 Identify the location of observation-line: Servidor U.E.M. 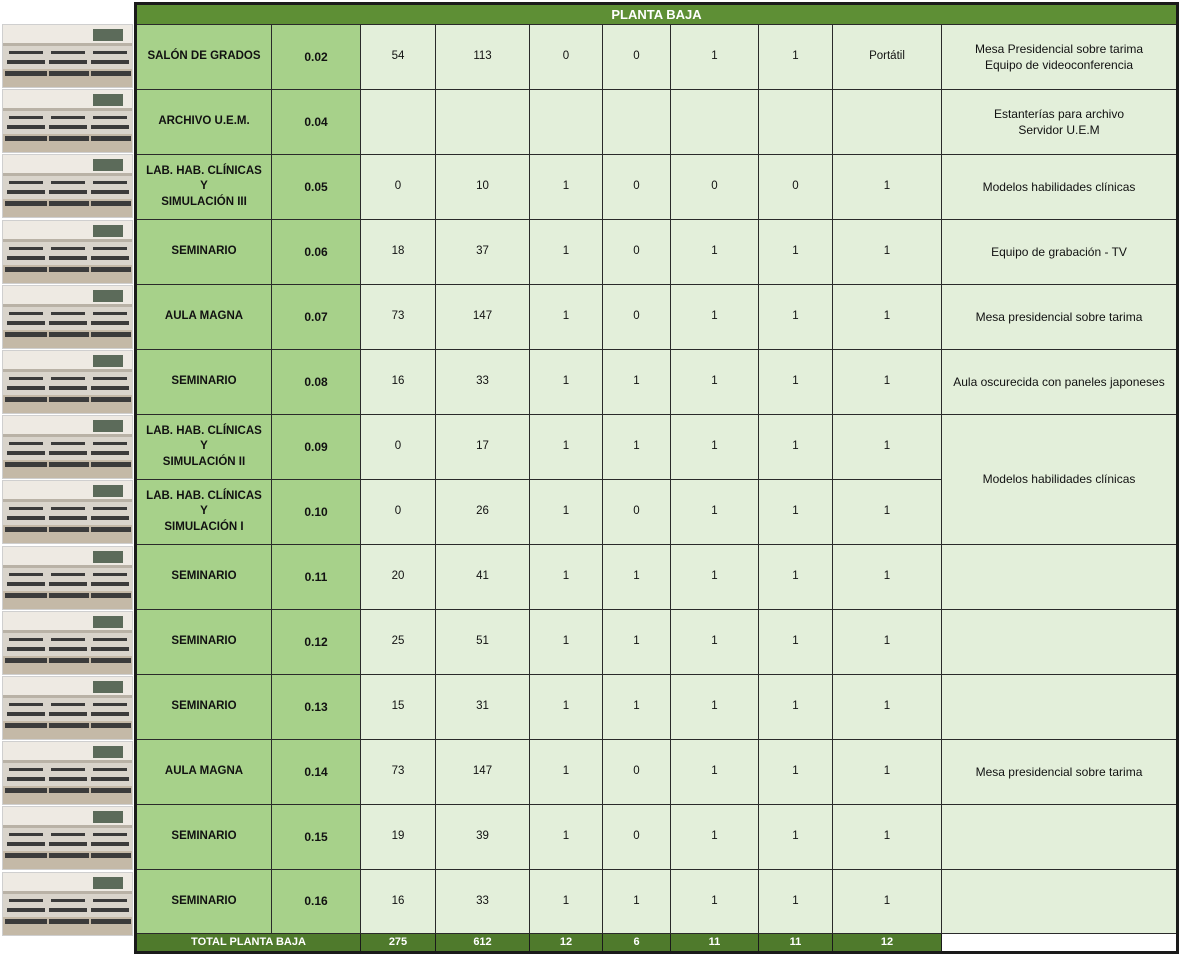
(1059, 130).